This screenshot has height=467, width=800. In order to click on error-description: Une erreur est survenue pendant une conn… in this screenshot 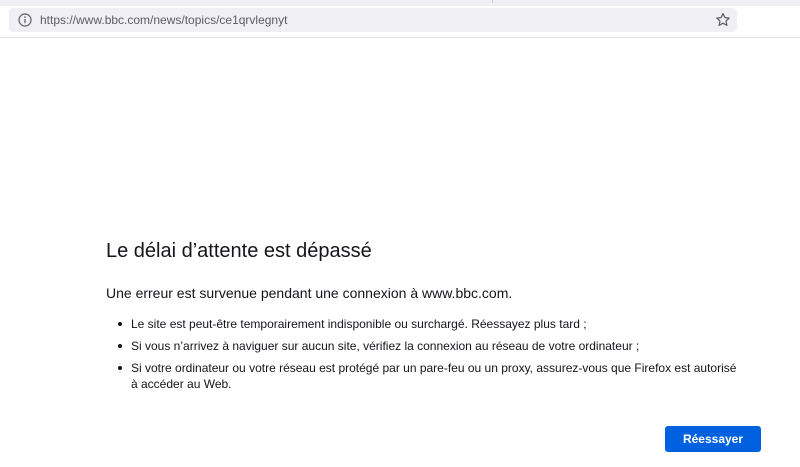, I will do `click(309, 293)`.